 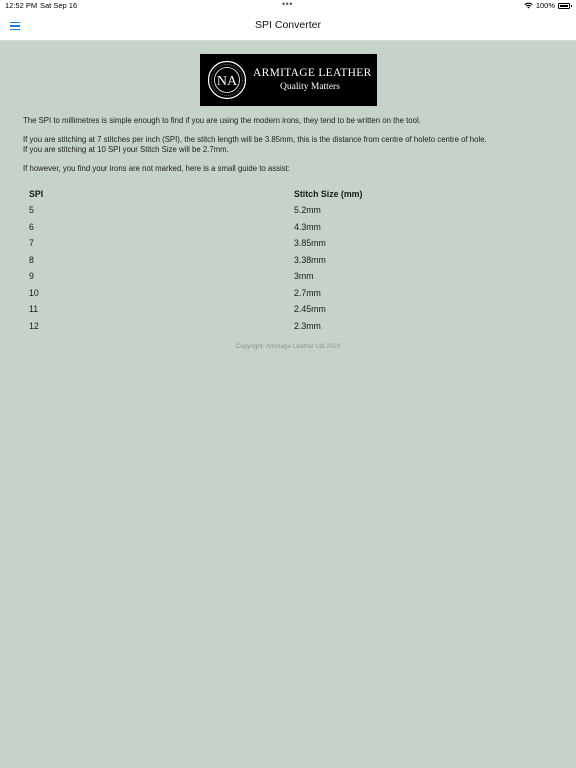 What do you see at coordinates (310, 87) in the screenshot?
I see `logo-tagline: Quality Matters` at bounding box center [310, 87].